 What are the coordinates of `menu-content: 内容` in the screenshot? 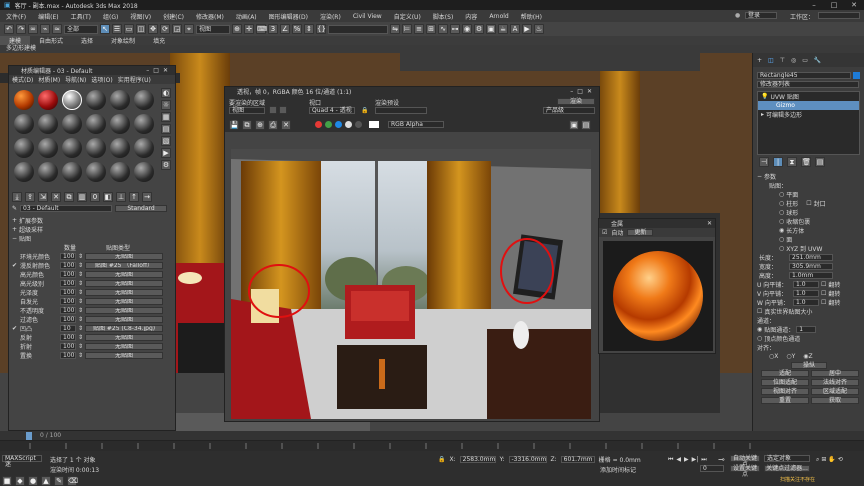 It's located at (471, 16).